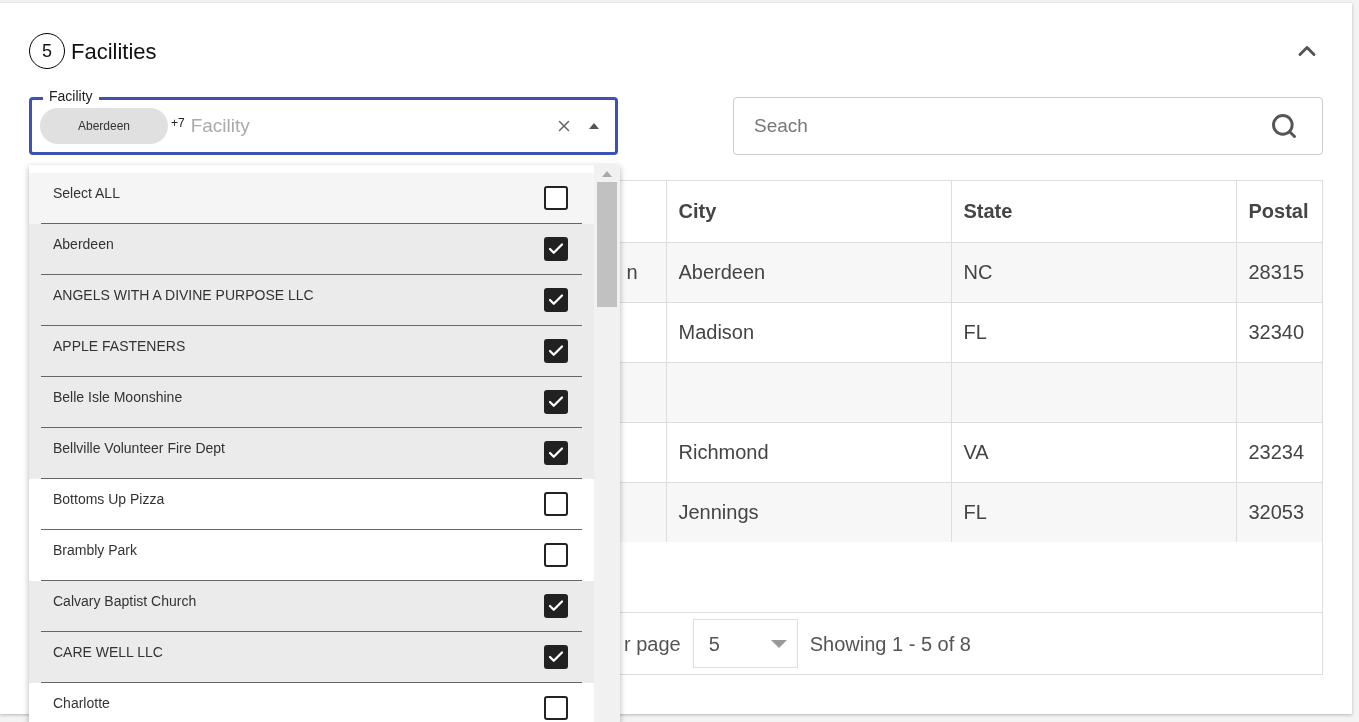 This screenshot has height=722, width=1359. What do you see at coordinates (139, 448) in the screenshot?
I see `option-label: Bellville Volunteer Fire Dept` at bounding box center [139, 448].